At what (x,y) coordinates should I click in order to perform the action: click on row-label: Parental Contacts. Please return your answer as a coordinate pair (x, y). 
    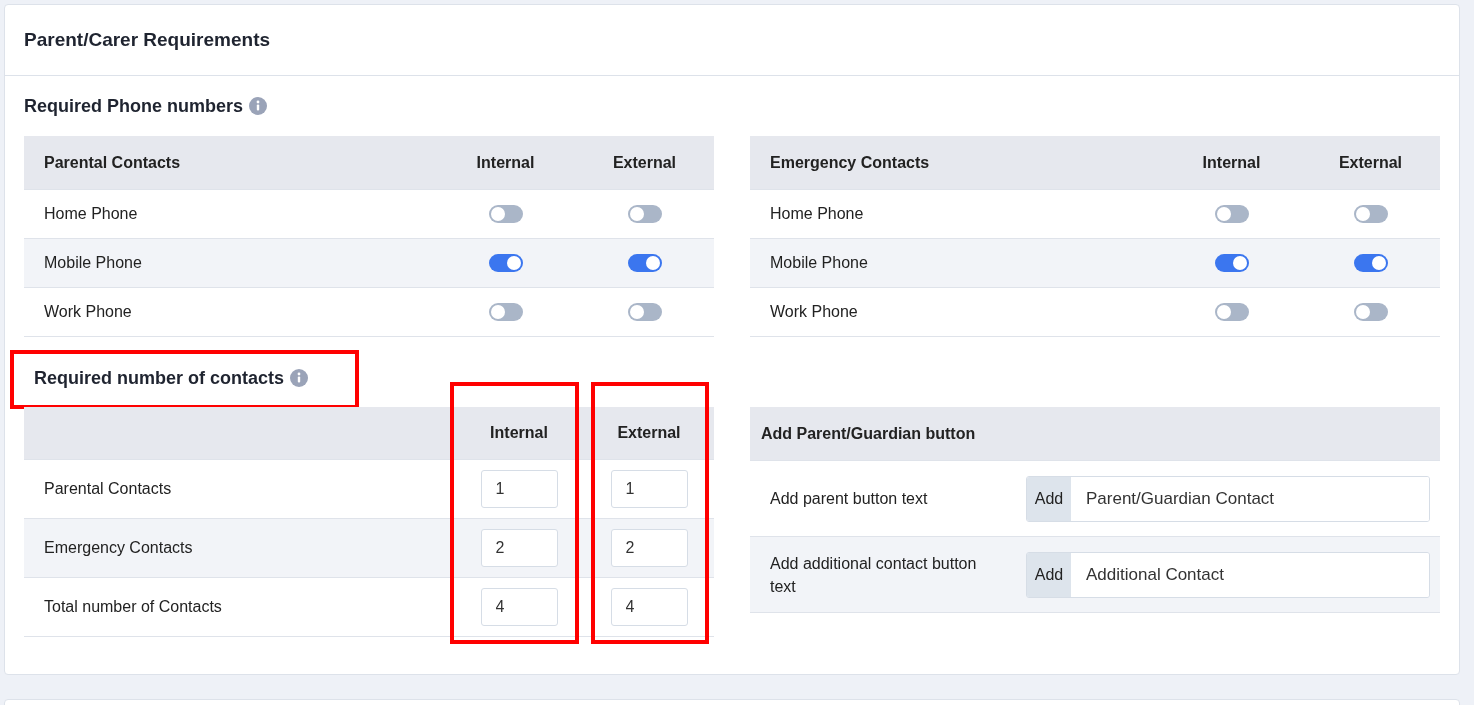
    Looking at the image, I should click on (108, 489).